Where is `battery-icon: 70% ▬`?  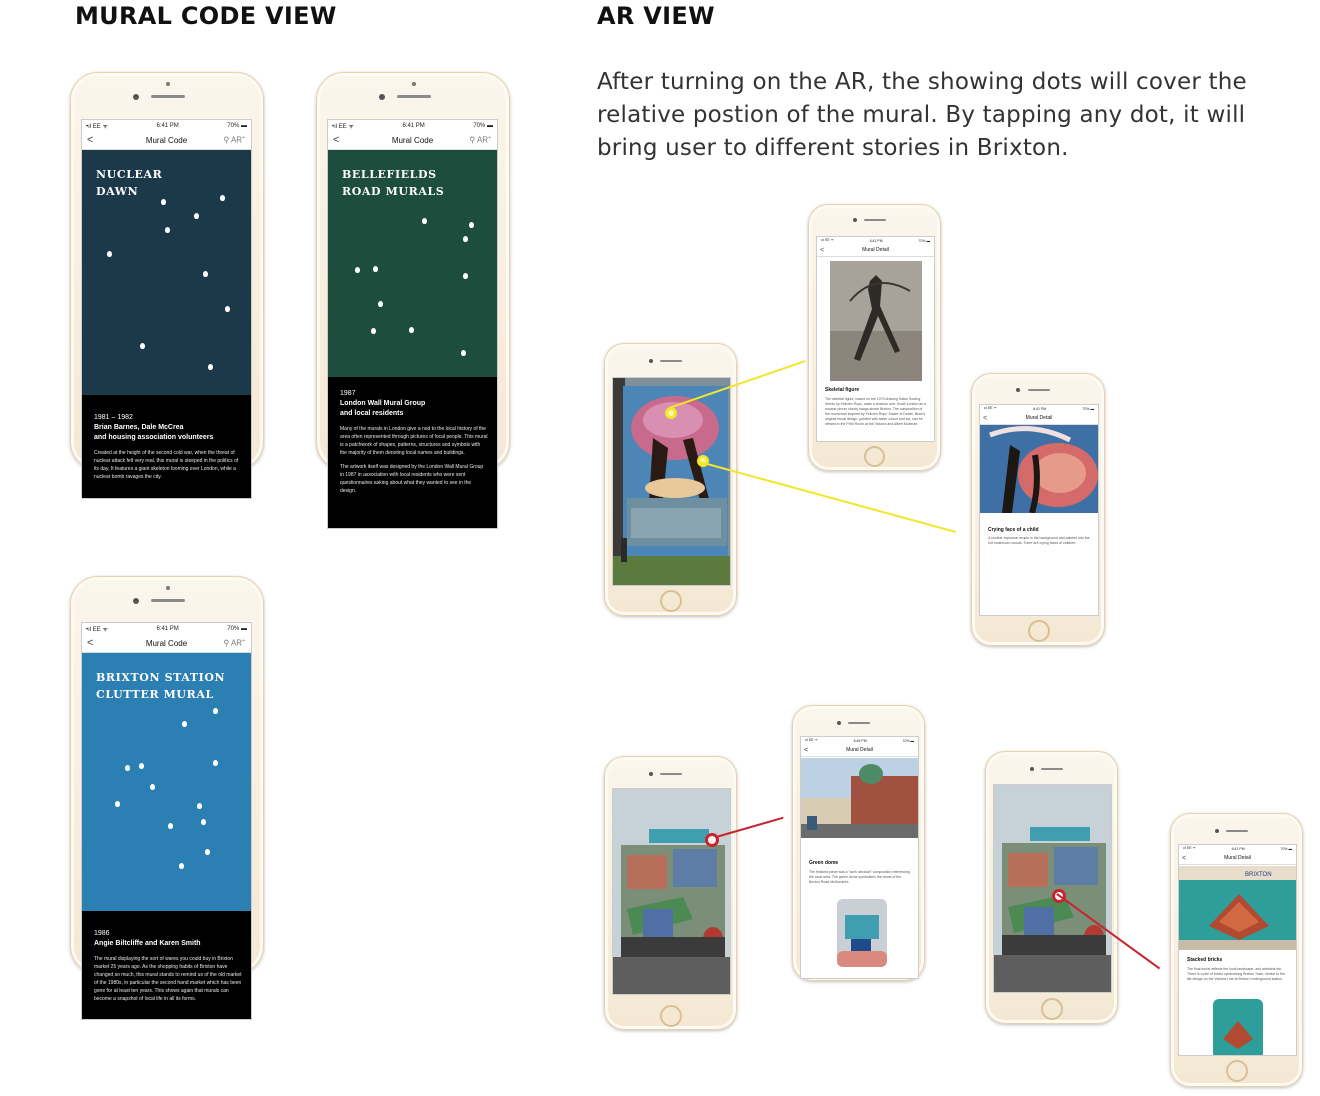 battery-icon: 70% ▬ is located at coordinates (237, 628).